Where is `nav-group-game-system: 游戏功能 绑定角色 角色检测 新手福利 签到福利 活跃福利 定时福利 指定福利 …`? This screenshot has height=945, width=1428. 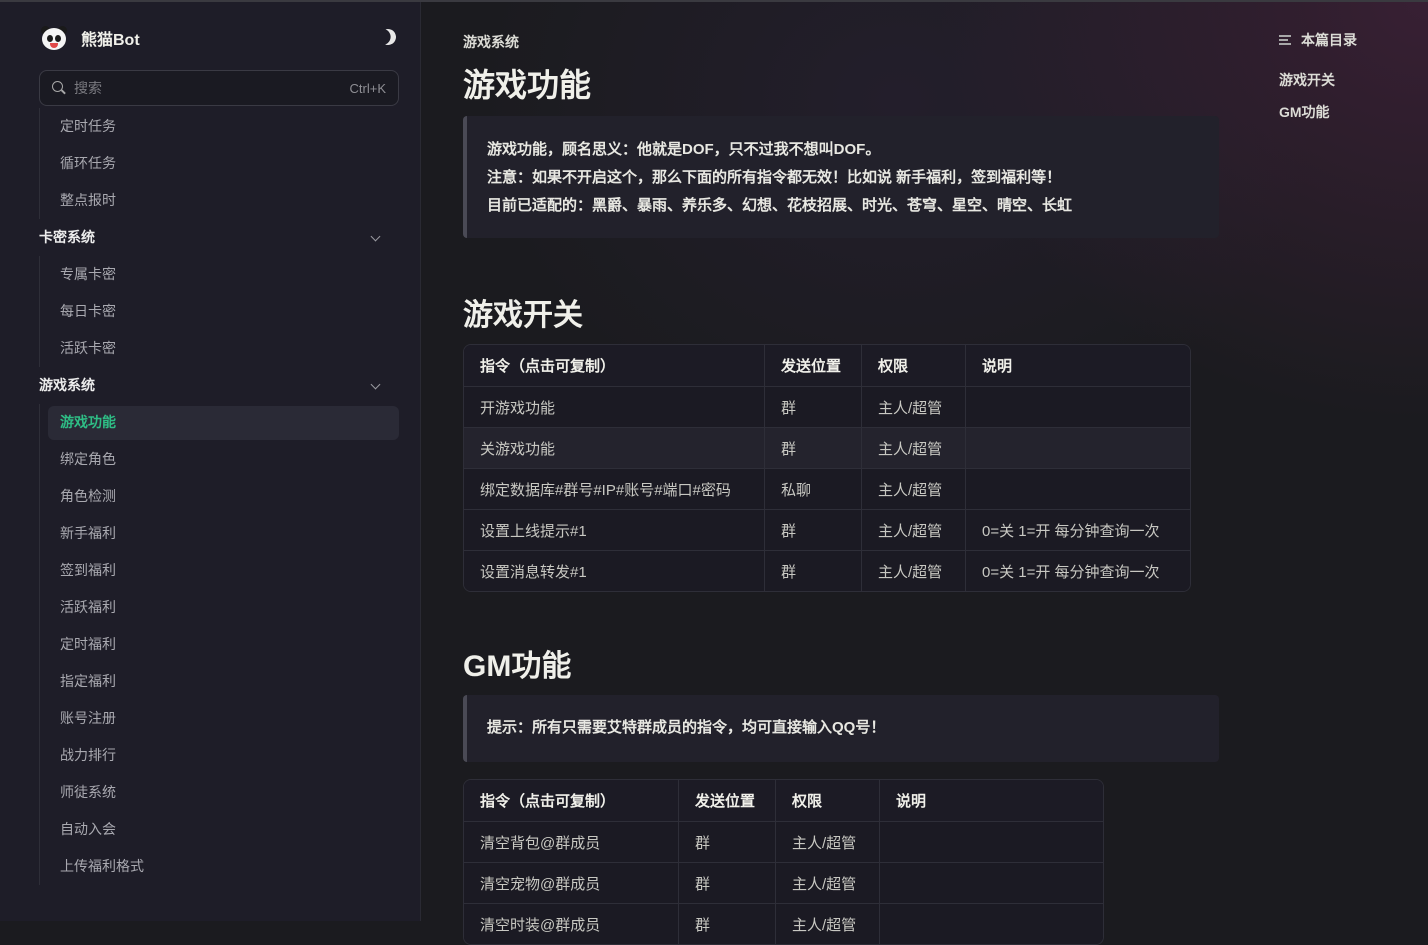 nav-group-game-system: 游戏功能 绑定角色 角色检测 新手福利 签到福利 活跃福利 定时福利 指定福利 … is located at coordinates (210, 644).